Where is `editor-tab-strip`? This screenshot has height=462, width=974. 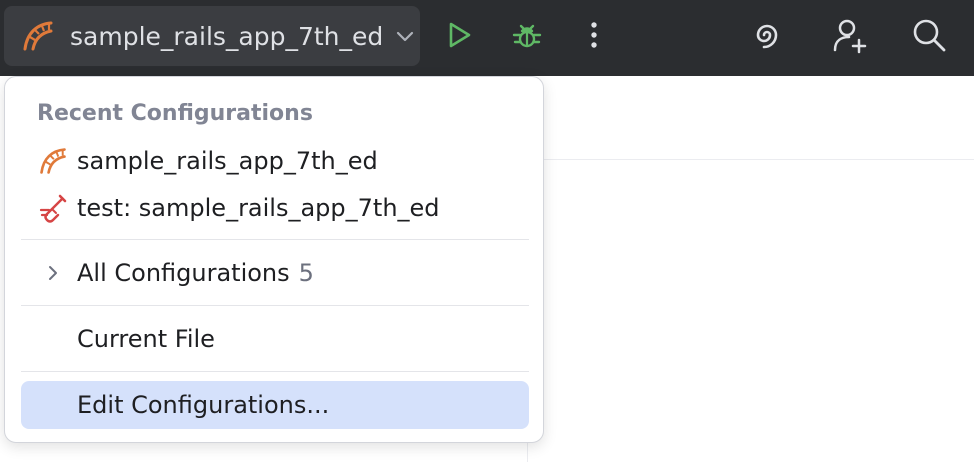
editor-tab-strip is located at coordinates (750, 118).